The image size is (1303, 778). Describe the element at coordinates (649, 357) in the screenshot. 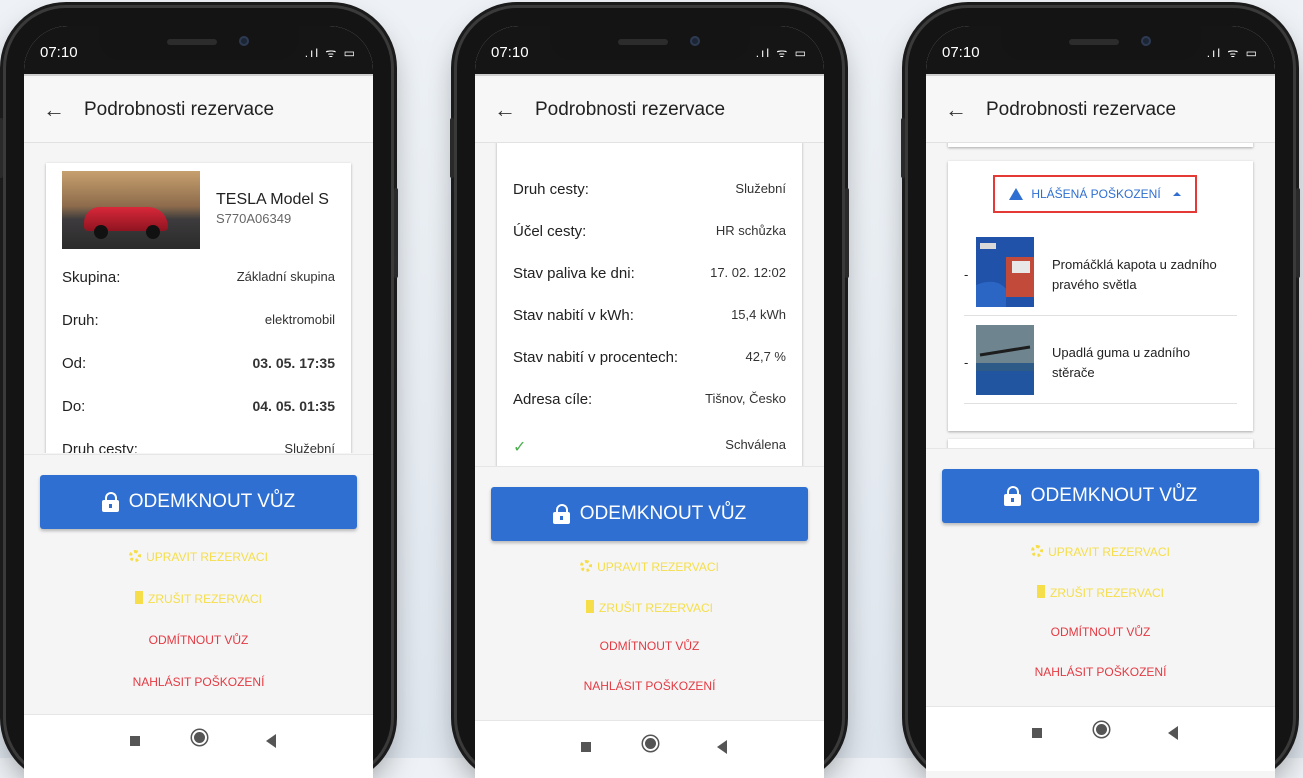

I see `detail-row-charge-percent: Stav nabití v procentech: 42,7 %` at that location.